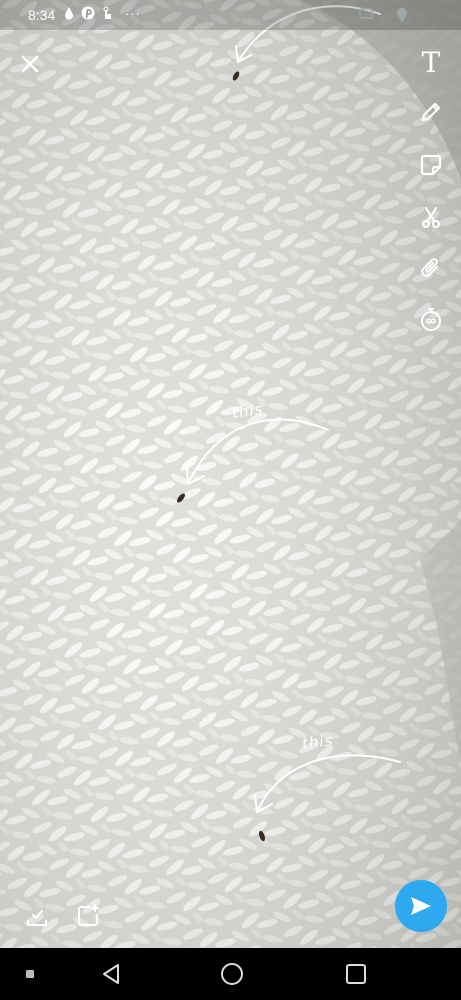 Image resolution: width=461 pixels, height=1000 pixels. I want to click on home-circle-icon, so click(232, 974).